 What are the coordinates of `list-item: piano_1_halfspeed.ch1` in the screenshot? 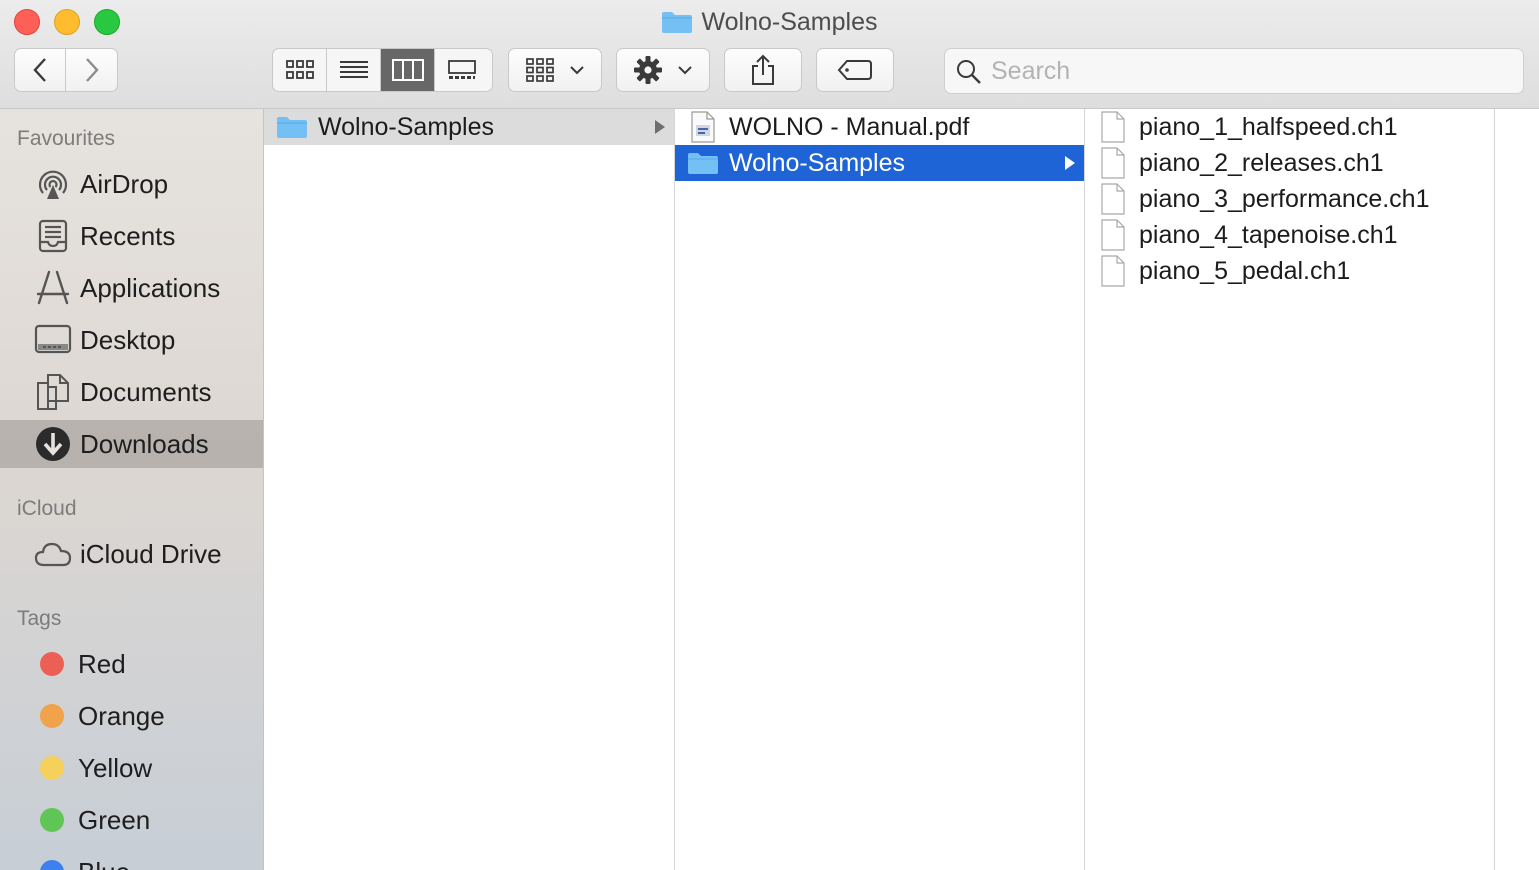 It's located at (1289, 127).